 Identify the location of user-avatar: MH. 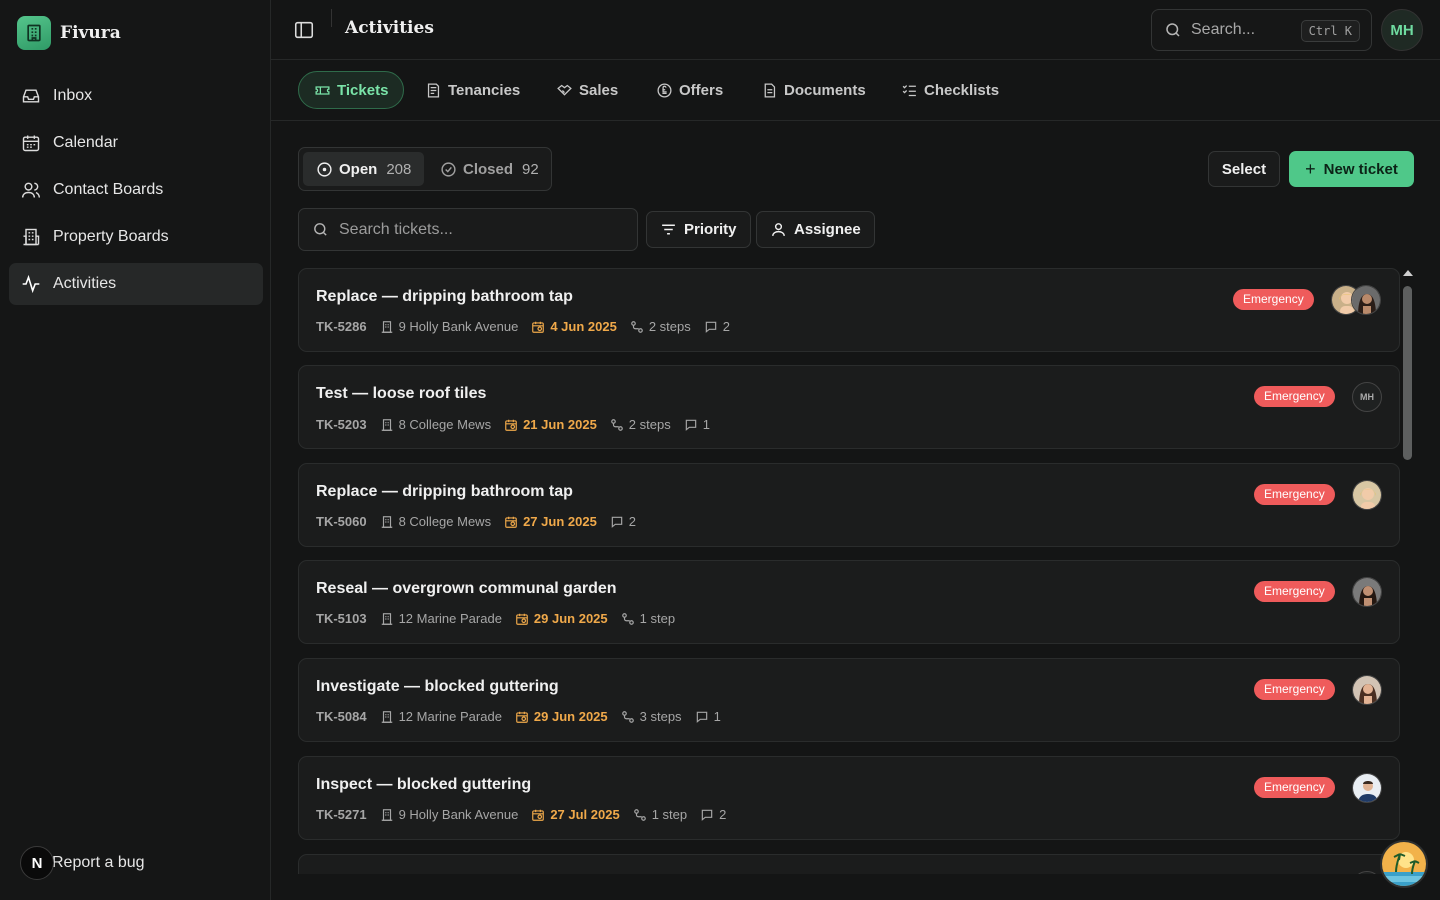
(1402, 30).